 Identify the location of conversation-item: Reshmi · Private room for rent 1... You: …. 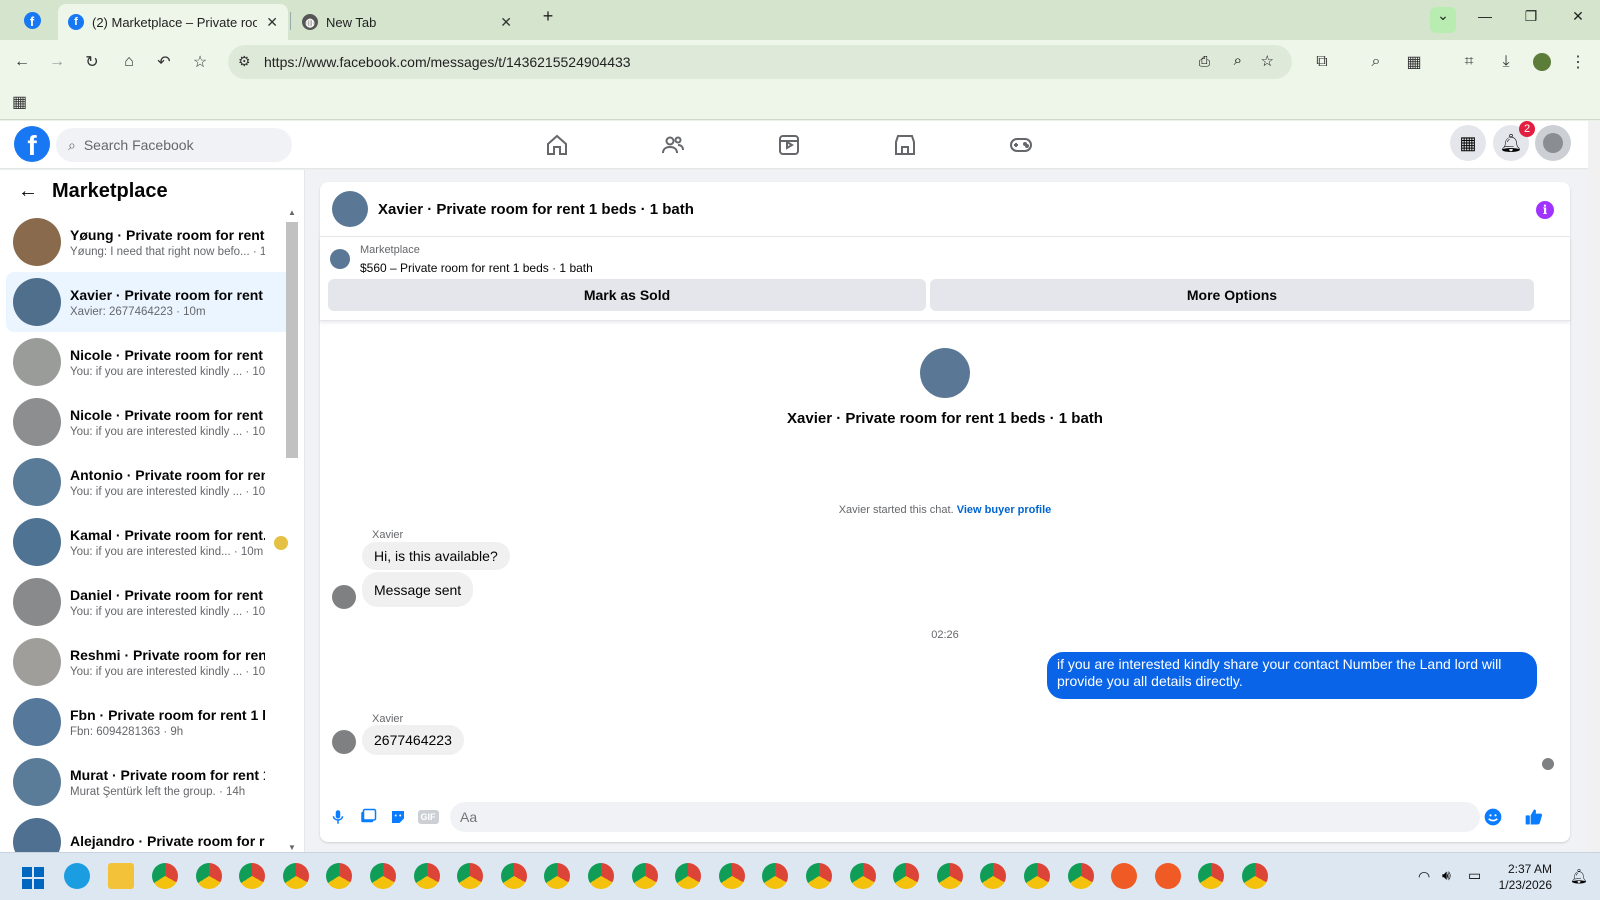
(151, 662).